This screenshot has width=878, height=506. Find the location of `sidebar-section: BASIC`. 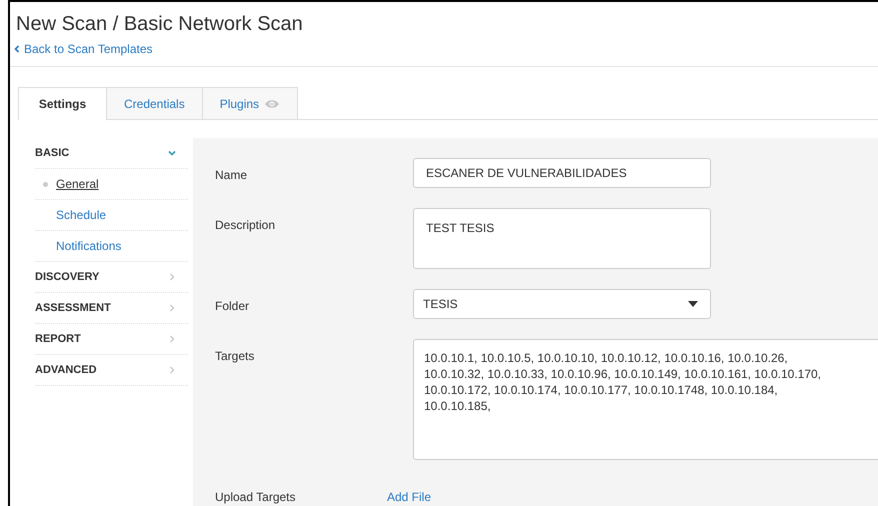

sidebar-section: BASIC is located at coordinates (111, 153).